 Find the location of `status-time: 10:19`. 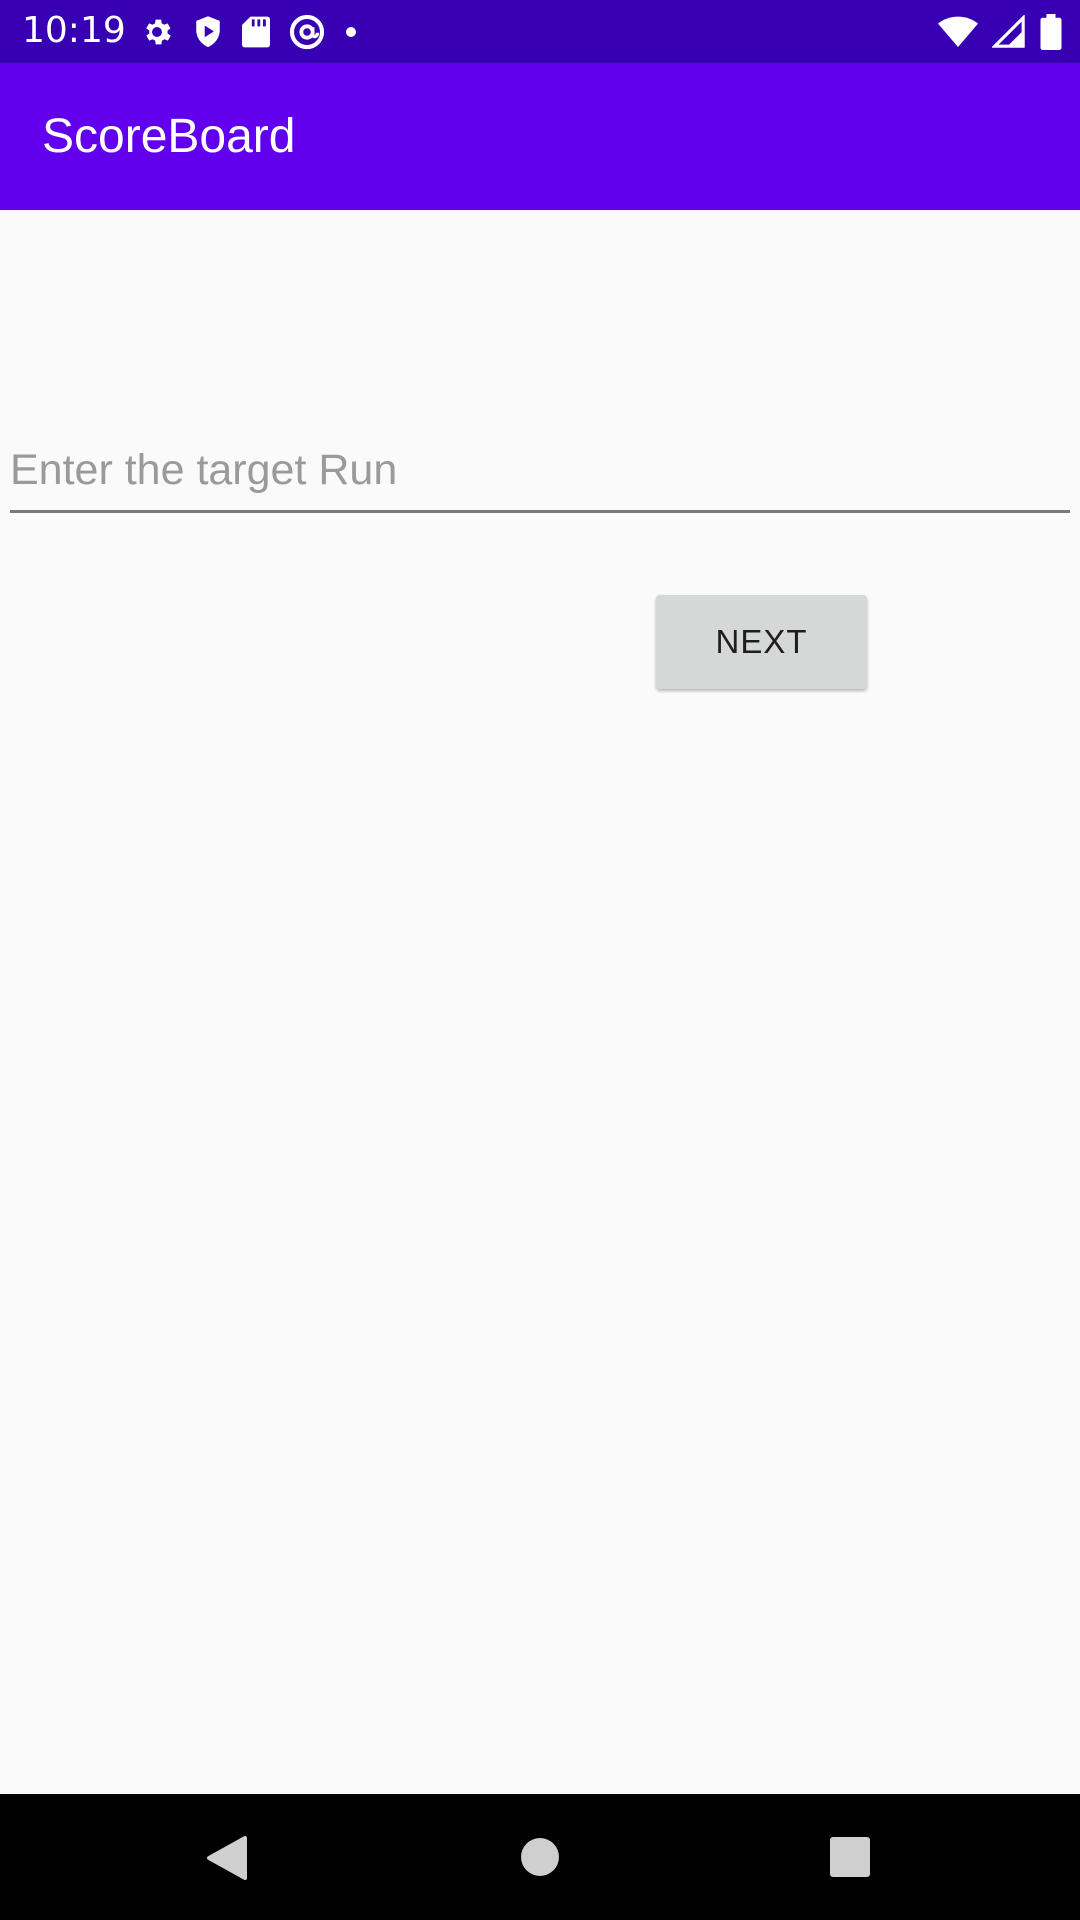

status-time: 10:19 is located at coordinates (74, 30).